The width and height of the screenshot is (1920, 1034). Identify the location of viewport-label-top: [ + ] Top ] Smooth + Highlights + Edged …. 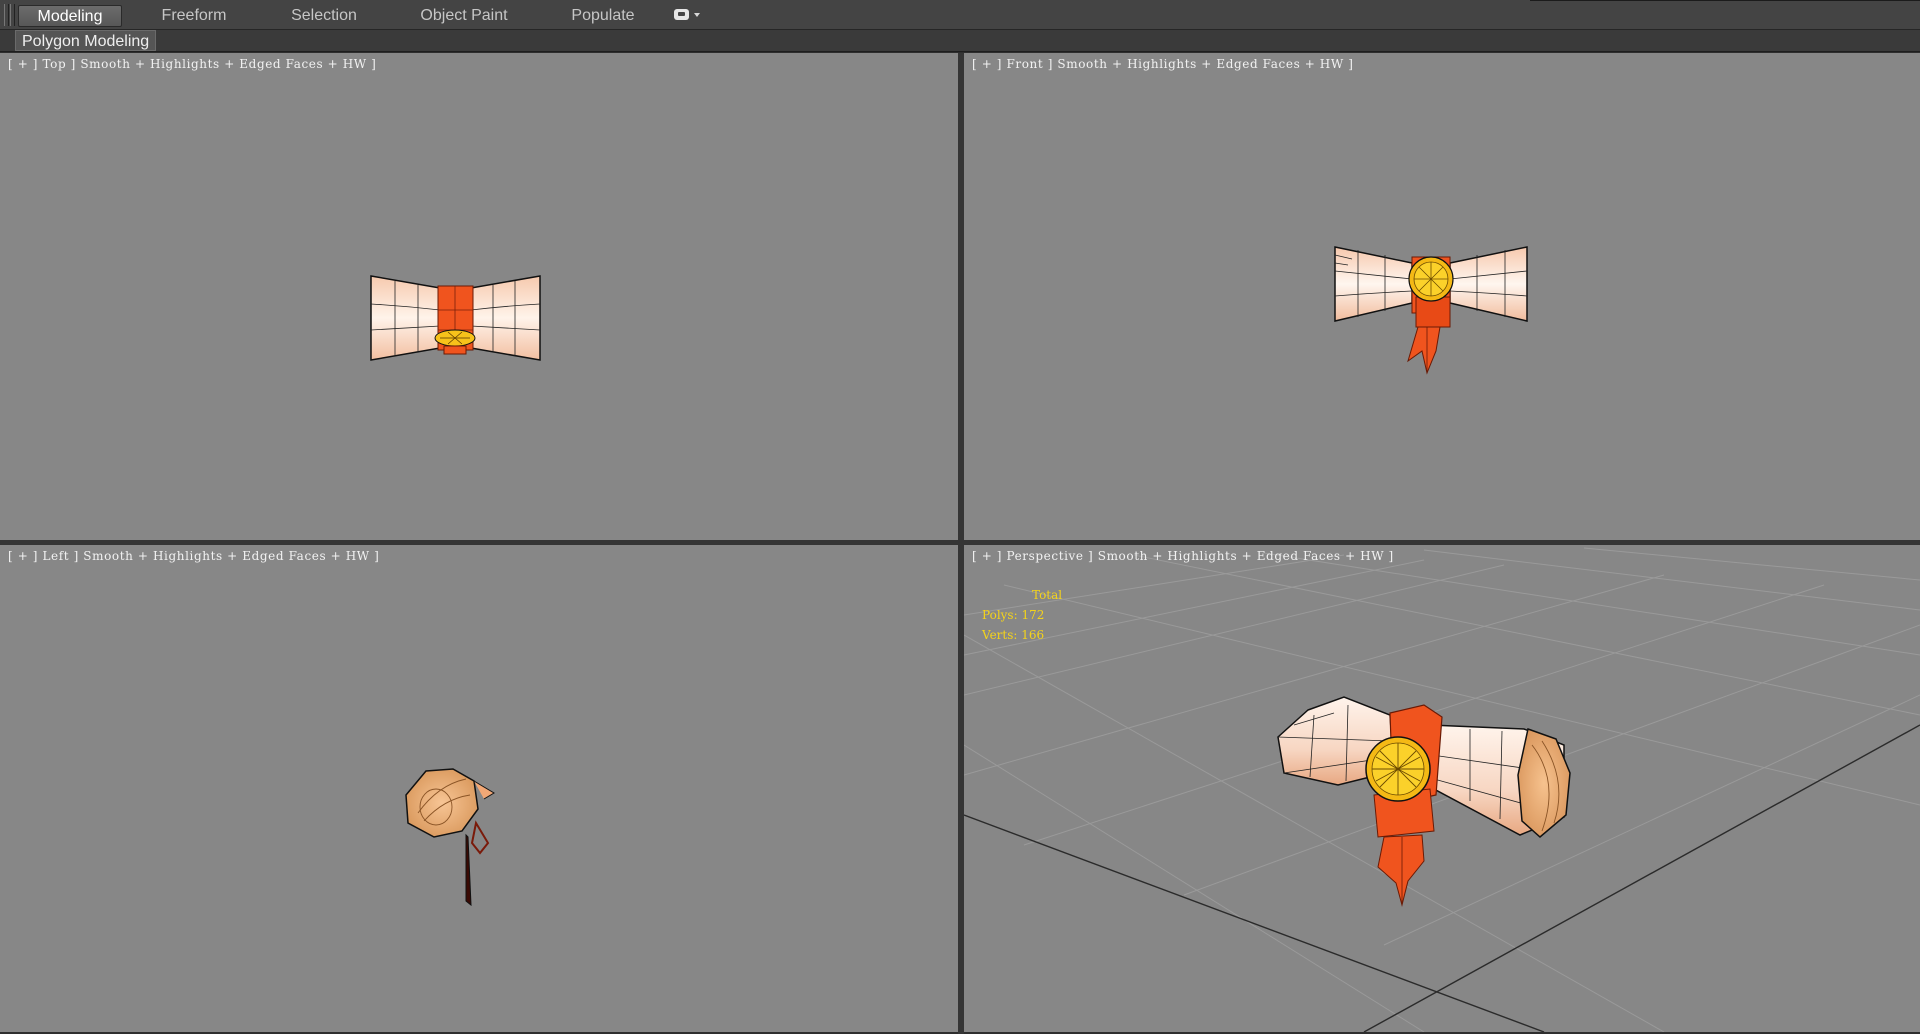
(192, 64).